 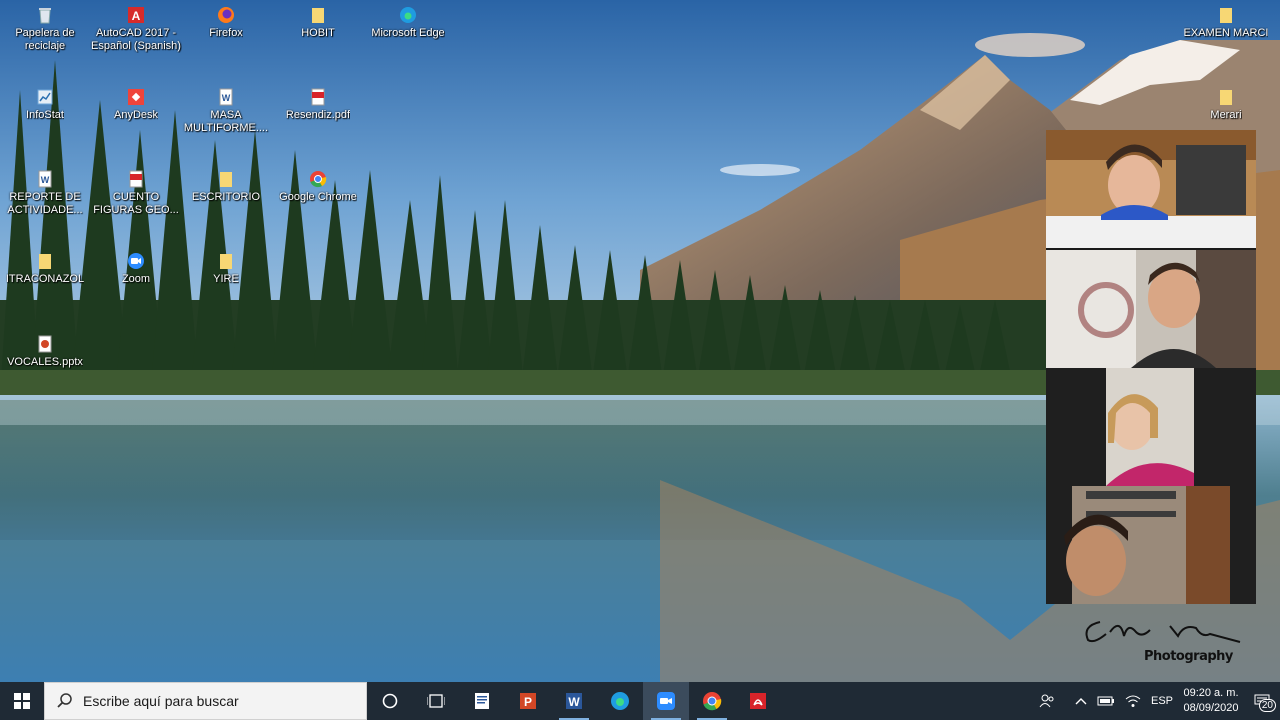 I want to click on chevron-up-icon, so click(x=1081, y=701).